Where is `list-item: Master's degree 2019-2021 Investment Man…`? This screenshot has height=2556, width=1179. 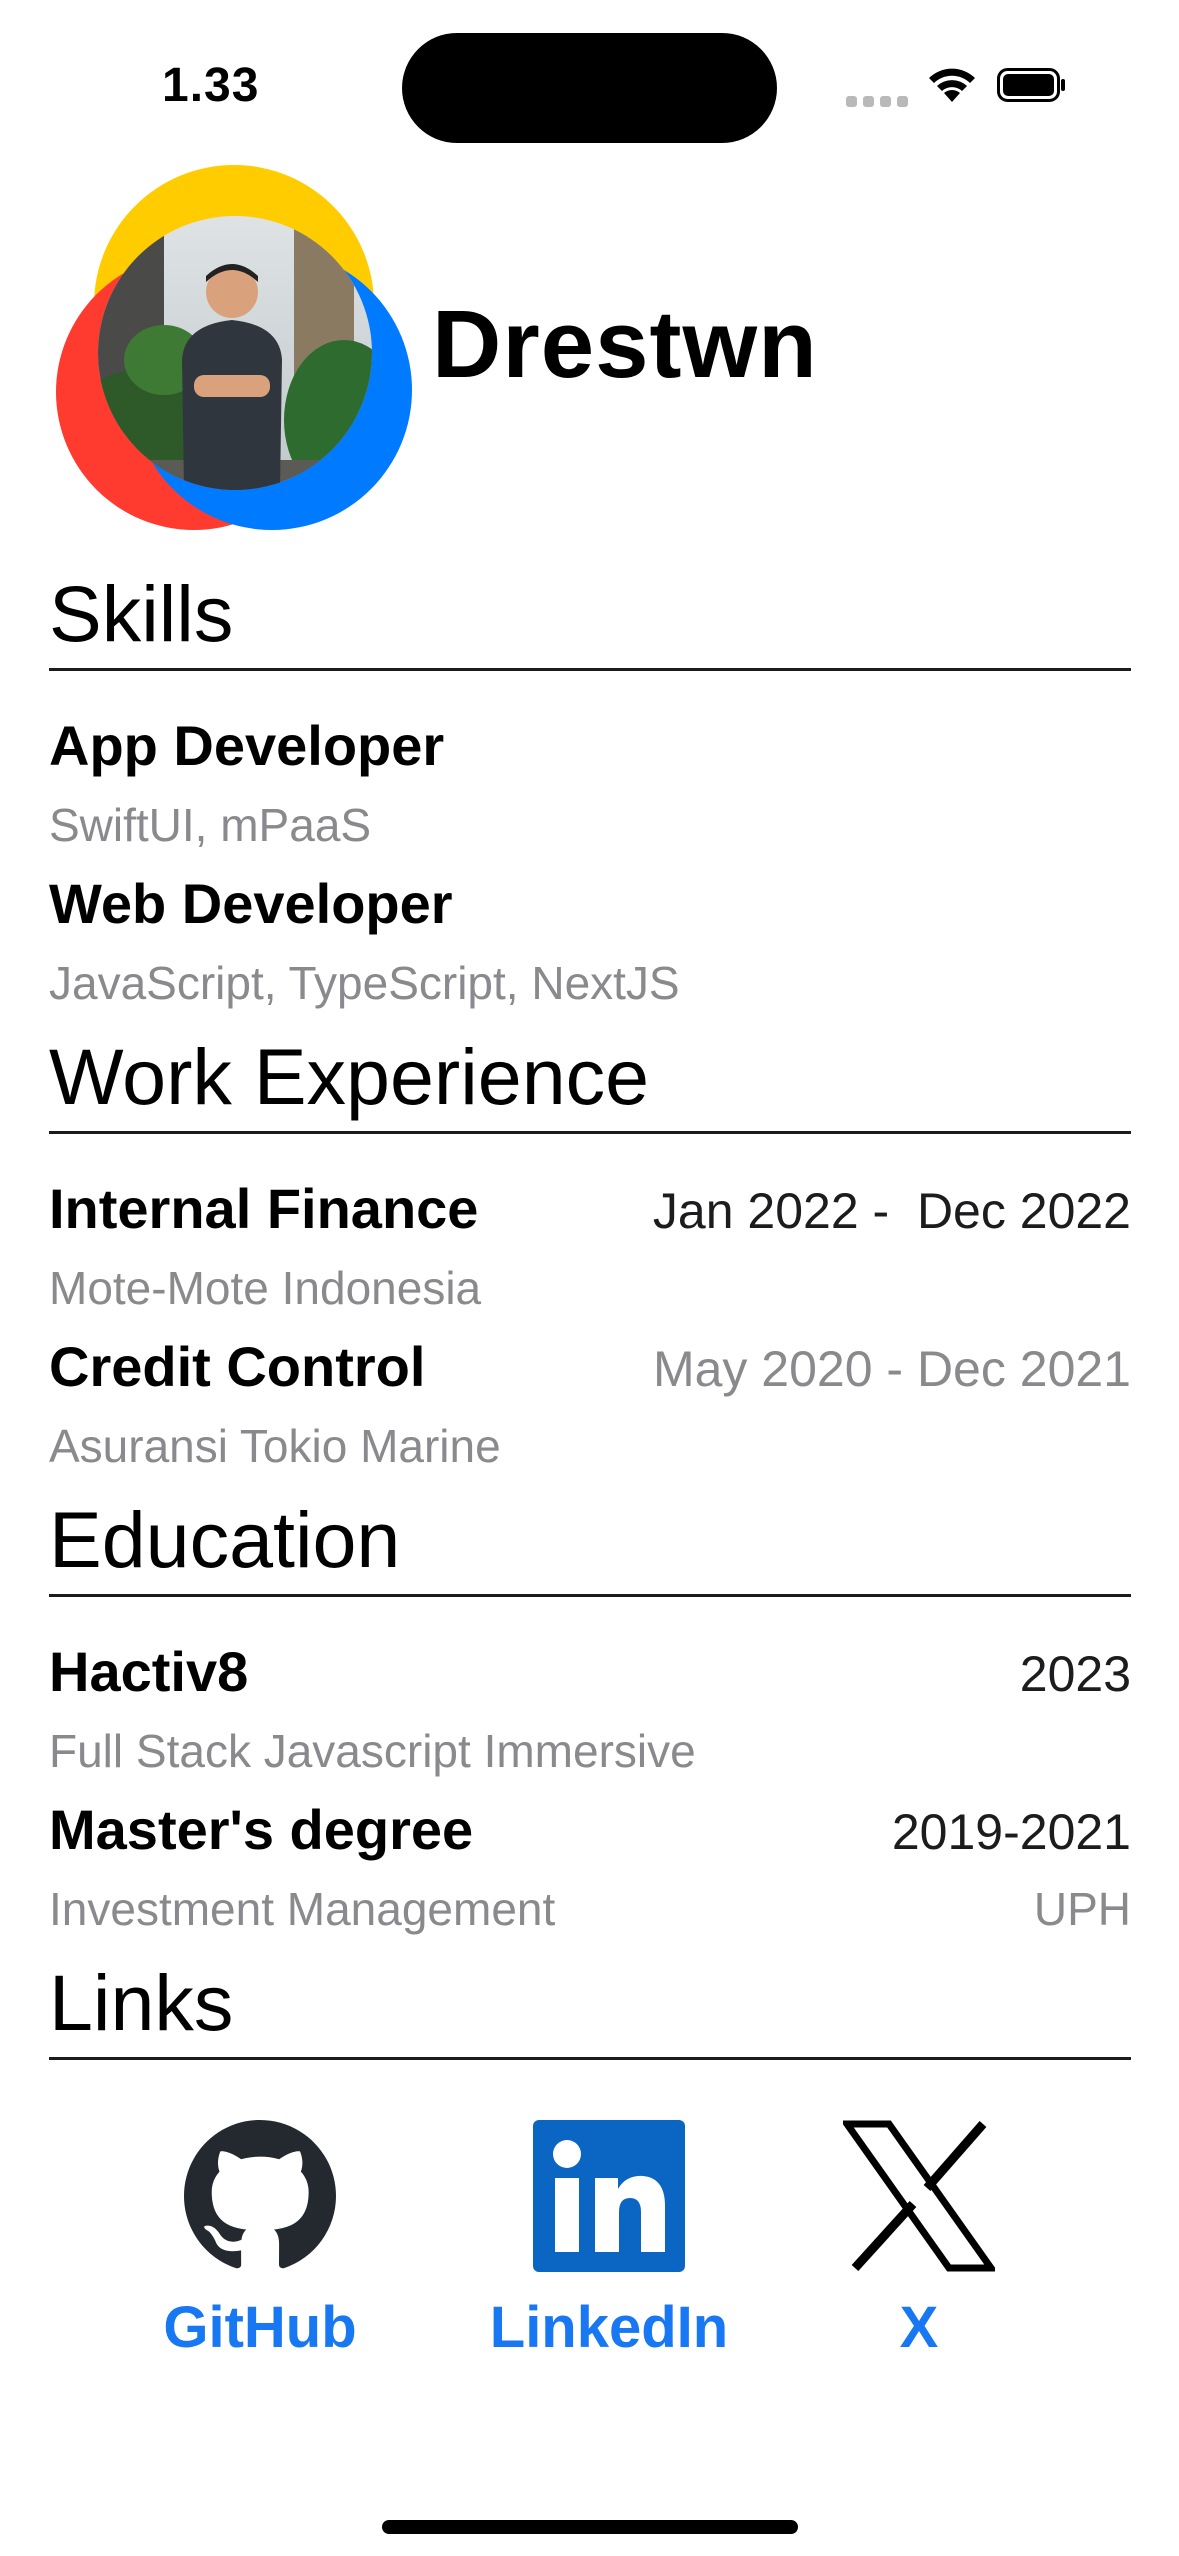 list-item: Master's degree 2019-2021 Investment Man… is located at coordinates (590, 1870).